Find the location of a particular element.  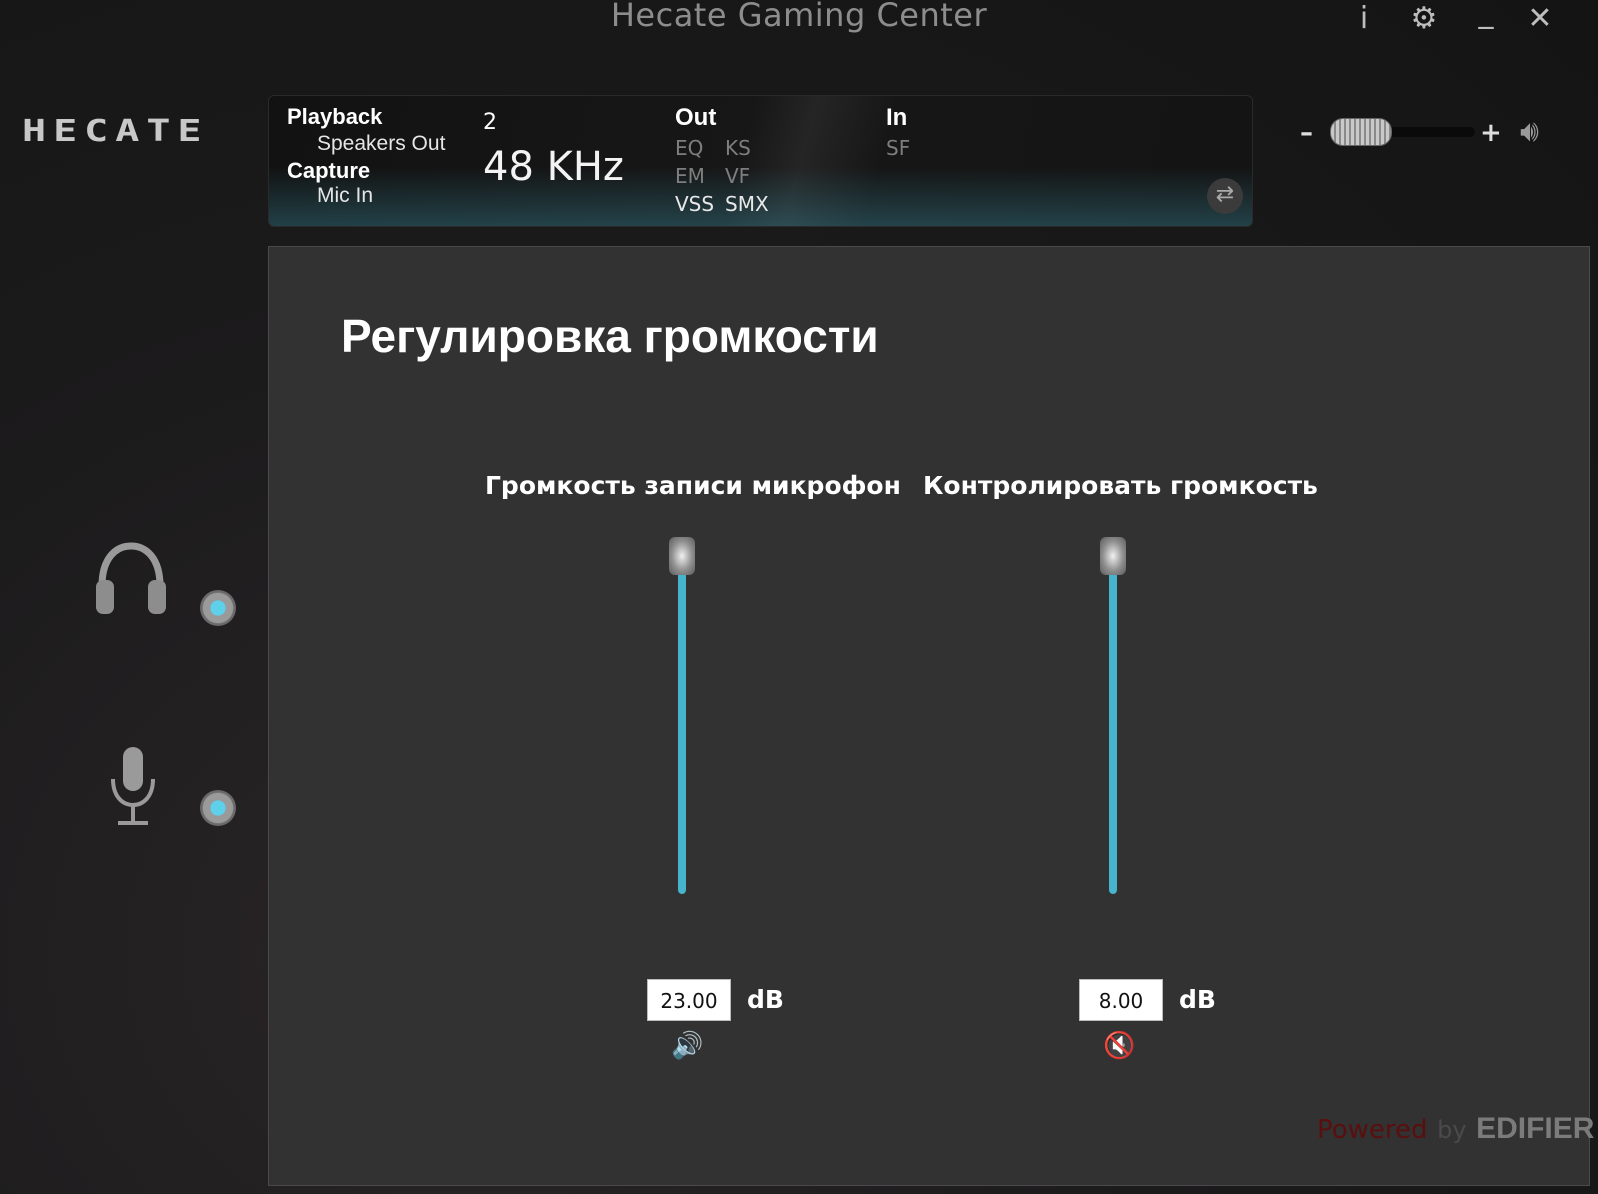

microphone-icon is located at coordinates (133, 788).